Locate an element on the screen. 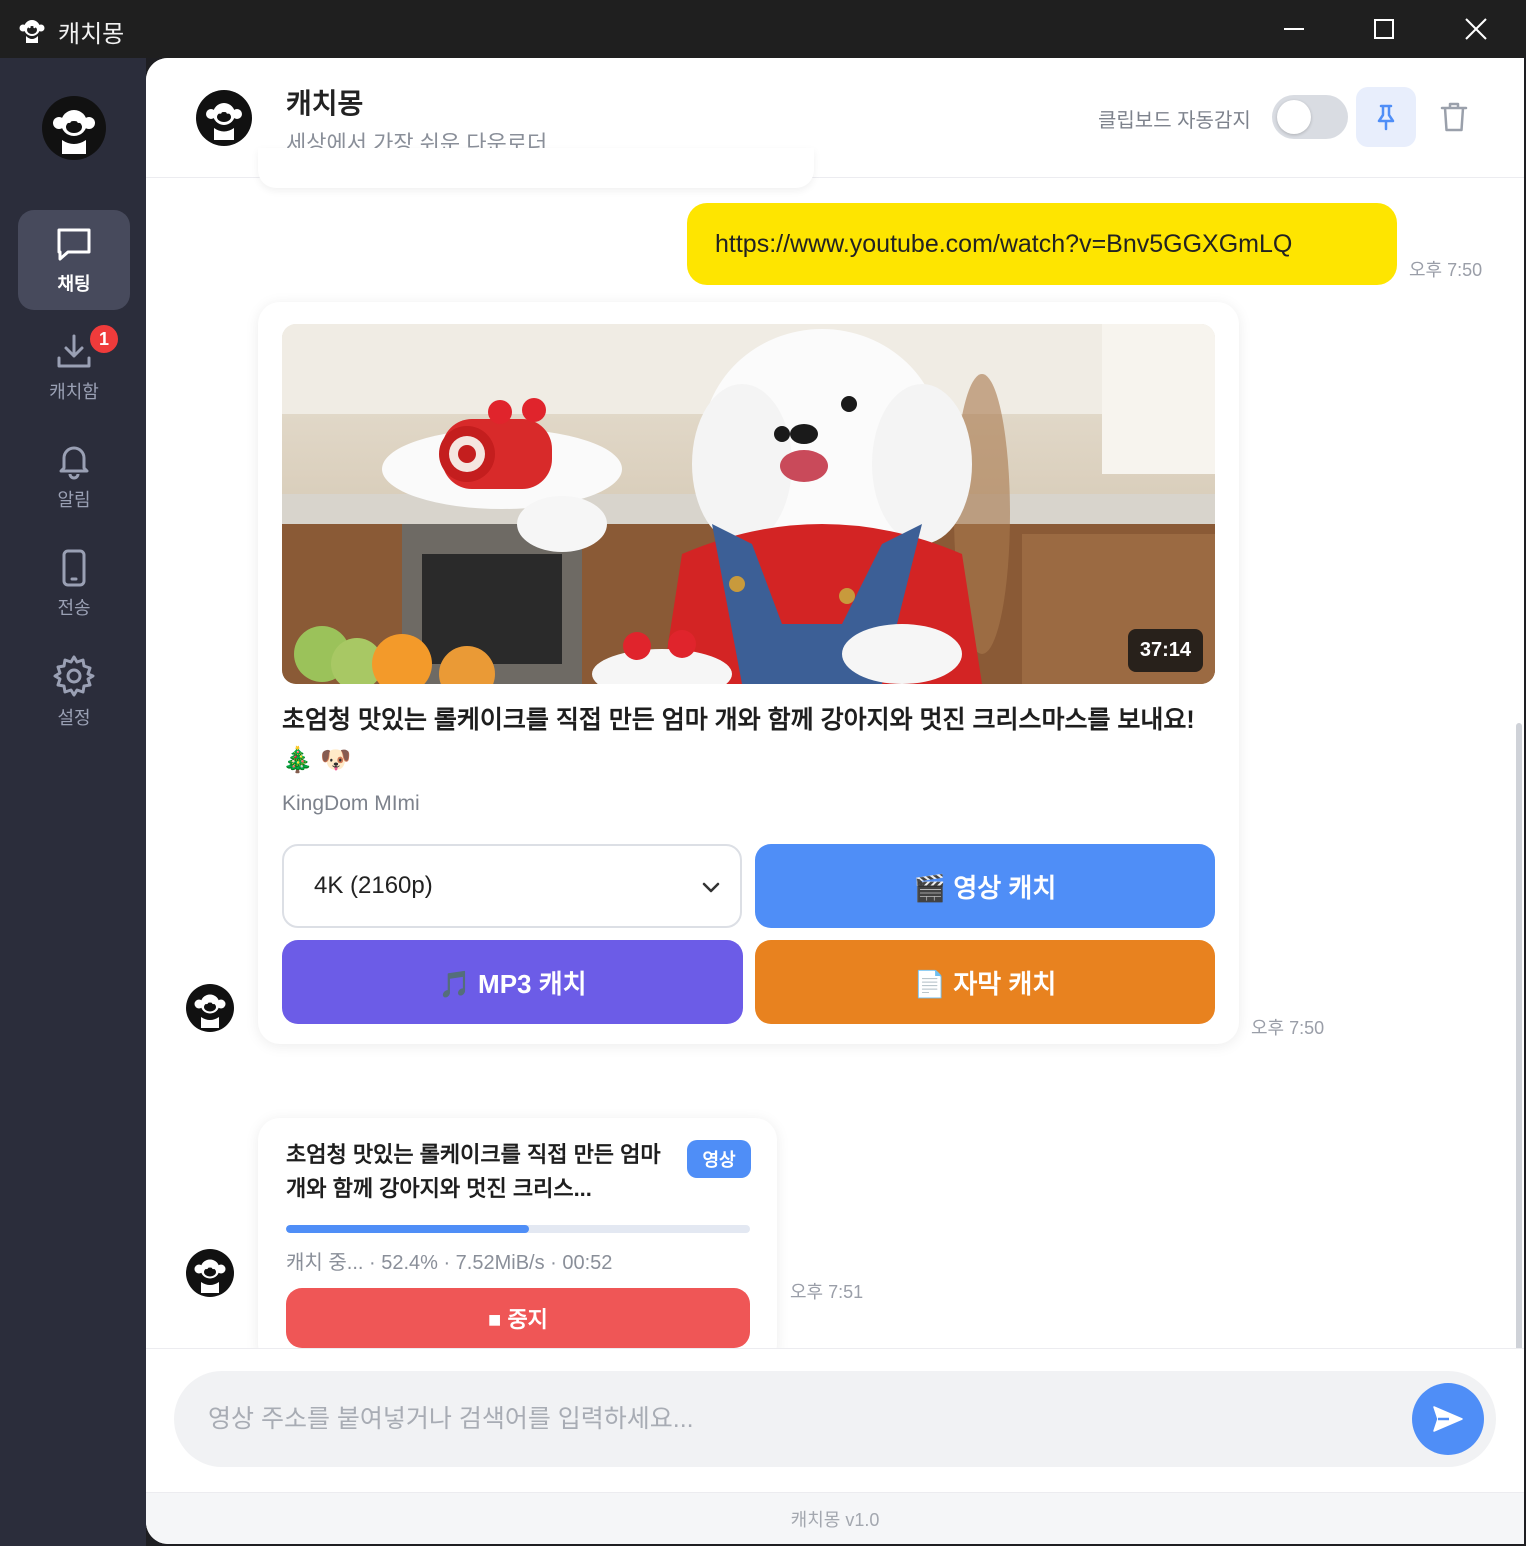 This screenshot has width=1526, height=1546. sidebar-logo-icon is located at coordinates (74, 128).